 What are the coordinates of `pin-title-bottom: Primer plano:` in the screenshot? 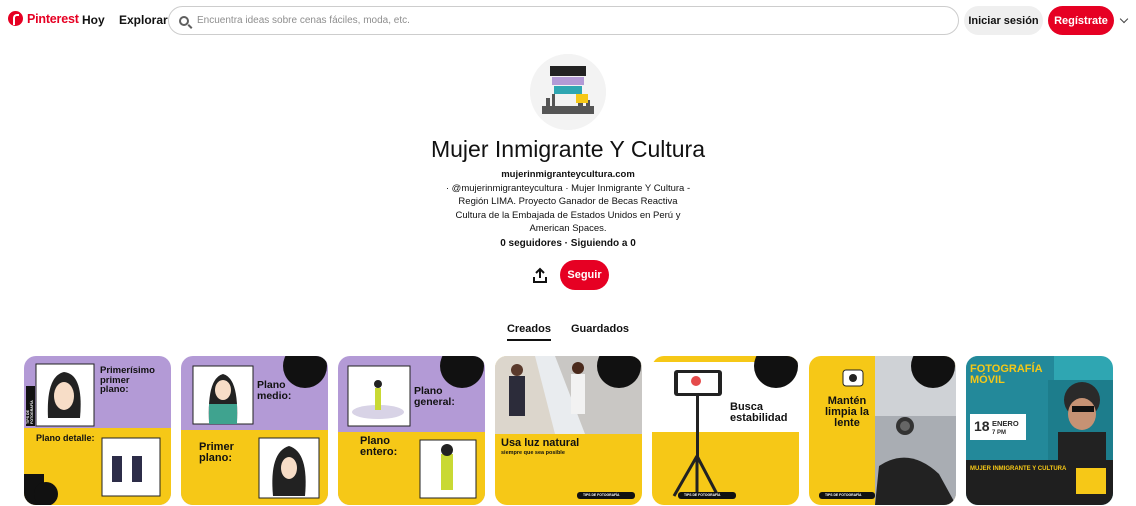 It's located at (216, 453).